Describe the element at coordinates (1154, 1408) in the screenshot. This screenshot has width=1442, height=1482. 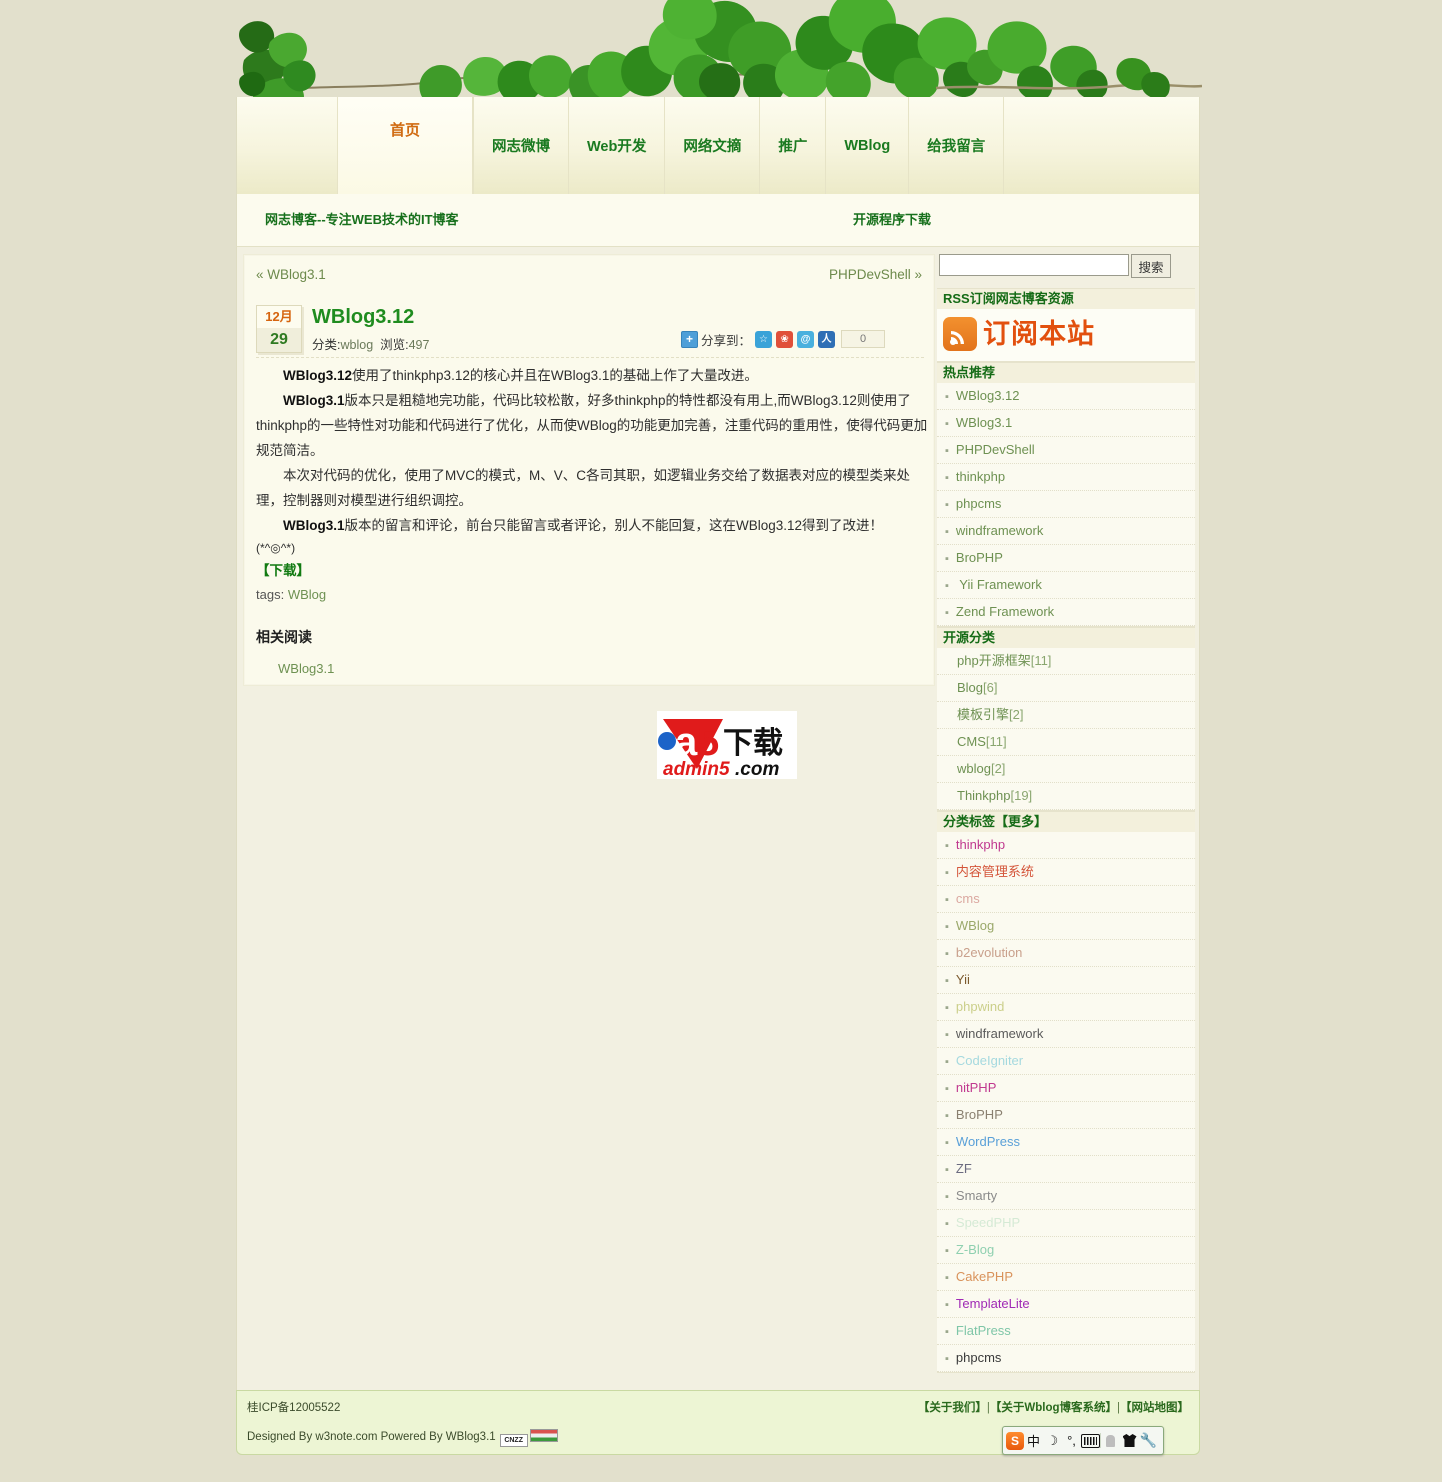
I see `footer-link-sitemap: 【网站地图】` at that location.